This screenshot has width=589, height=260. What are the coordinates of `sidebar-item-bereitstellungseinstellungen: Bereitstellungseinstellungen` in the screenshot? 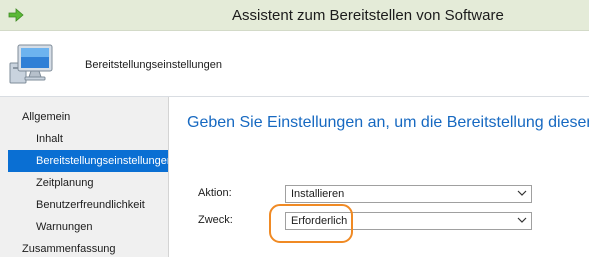 It's located at (88, 161).